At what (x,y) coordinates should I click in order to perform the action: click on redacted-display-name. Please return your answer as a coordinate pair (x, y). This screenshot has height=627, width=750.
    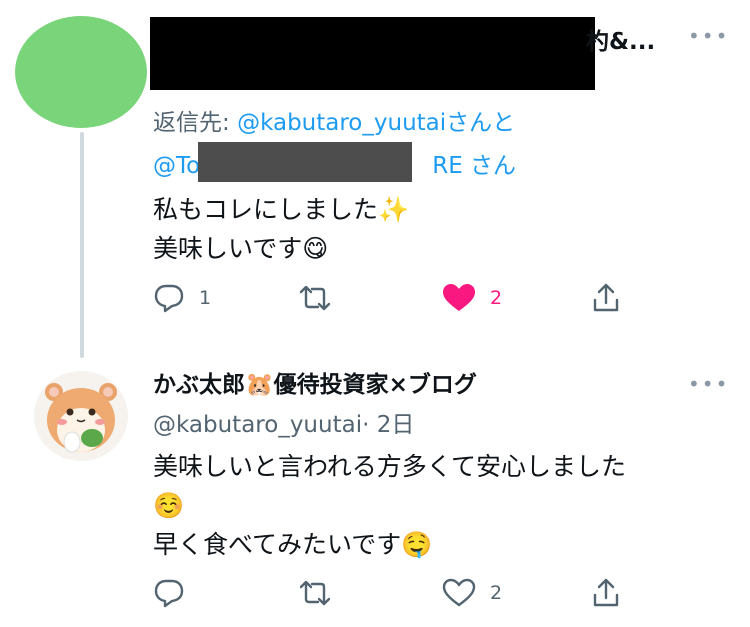
    Looking at the image, I should click on (372, 53).